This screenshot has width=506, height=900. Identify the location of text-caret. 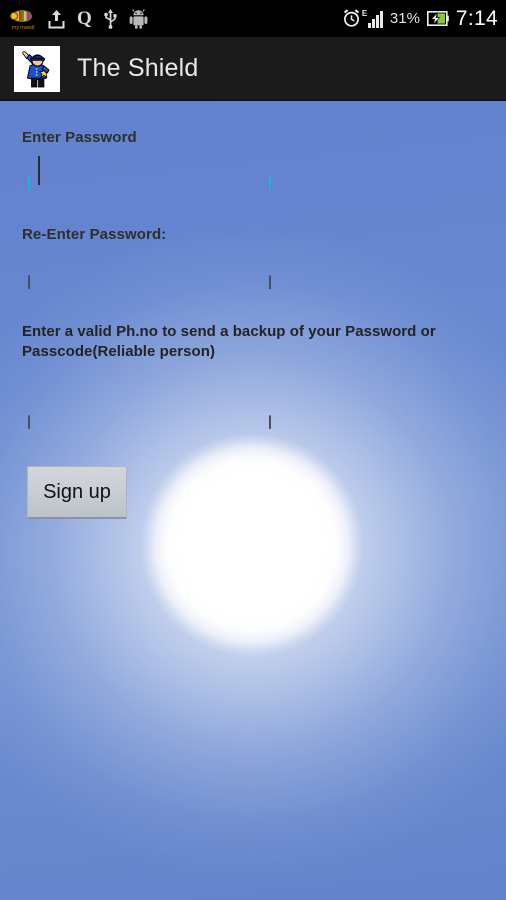
(39, 170).